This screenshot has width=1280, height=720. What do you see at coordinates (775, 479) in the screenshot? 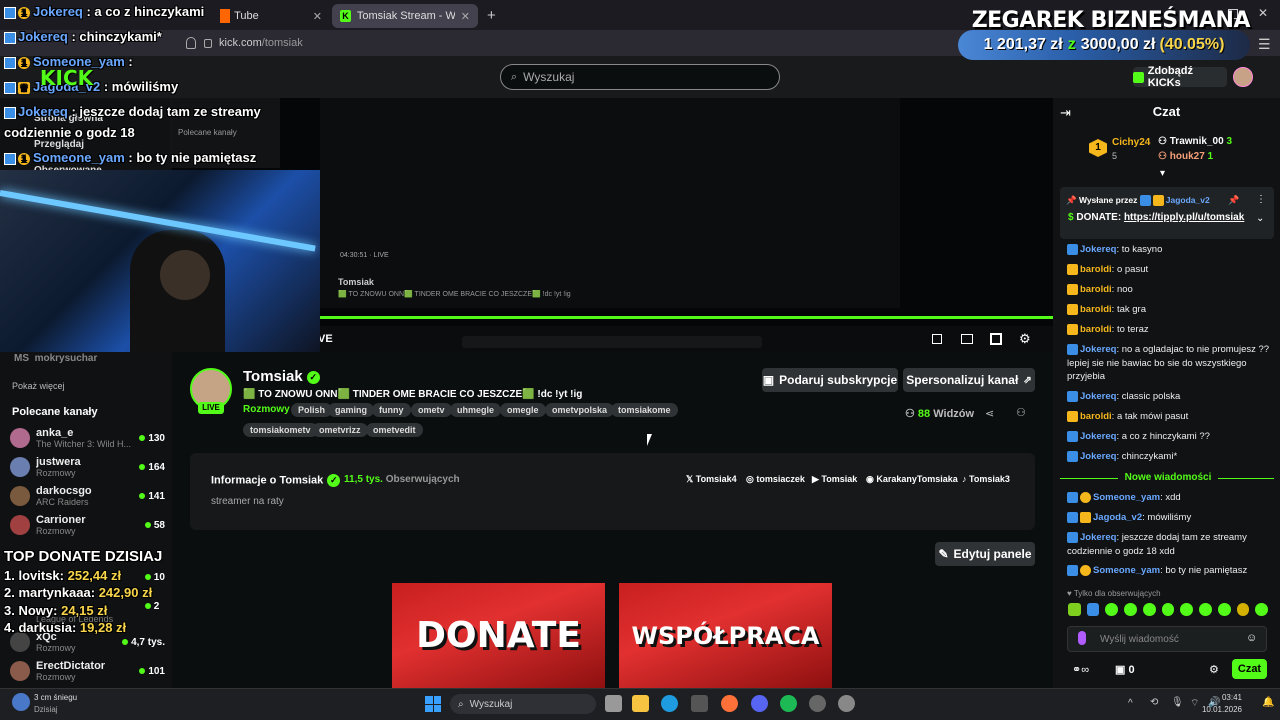
I see `social-instagram-link: ◎ tomsiaczek` at bounding box center [775, 479].